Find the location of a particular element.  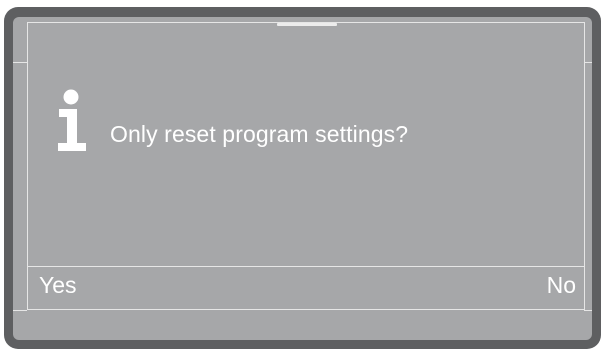

info-icon is located at coordinates (72, 120).